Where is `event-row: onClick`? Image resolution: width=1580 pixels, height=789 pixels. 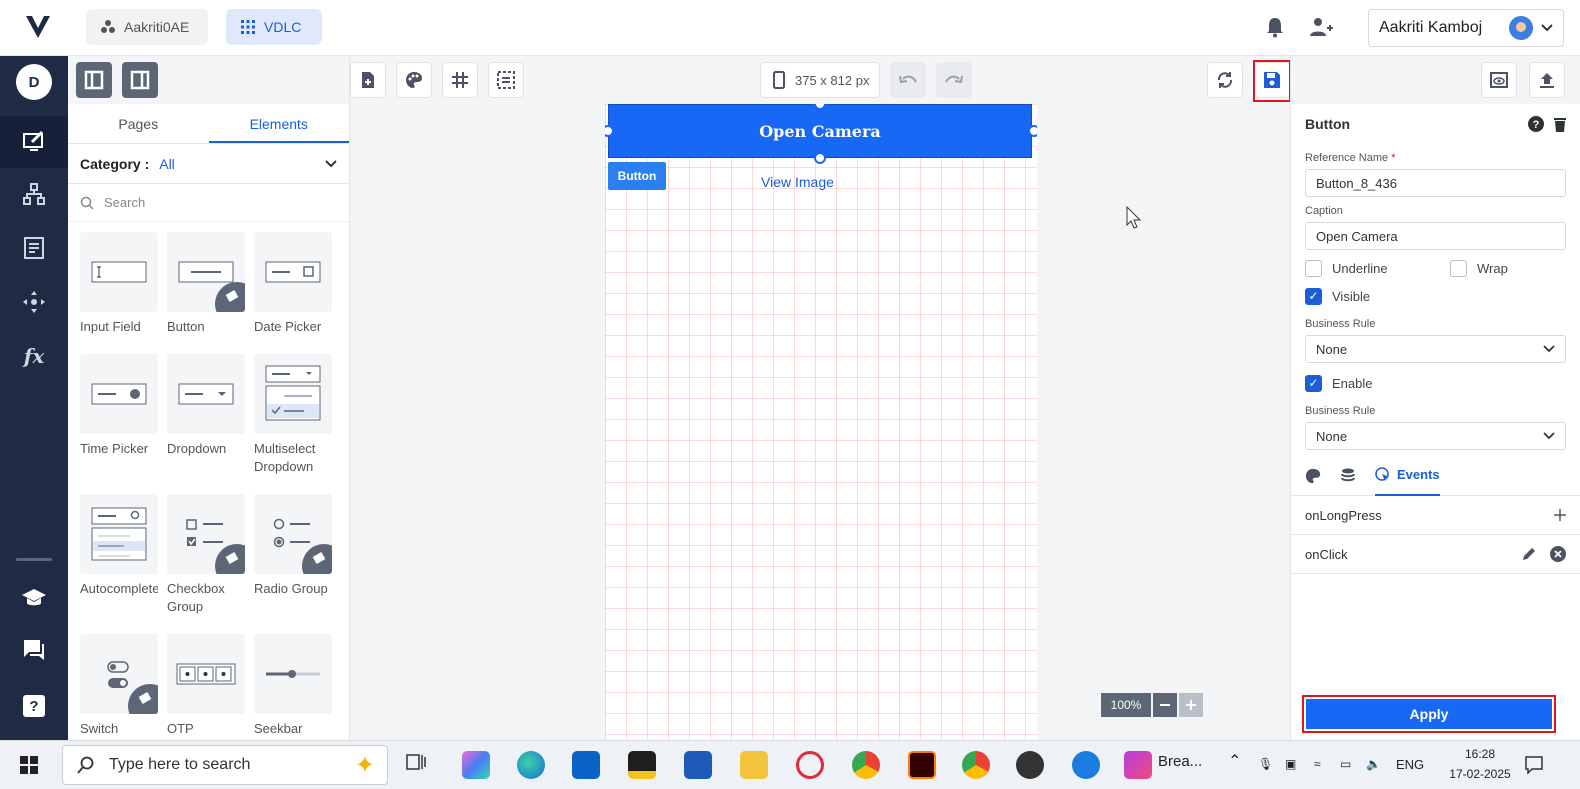 event-row: onClick is located at coordinates (1435, 554).